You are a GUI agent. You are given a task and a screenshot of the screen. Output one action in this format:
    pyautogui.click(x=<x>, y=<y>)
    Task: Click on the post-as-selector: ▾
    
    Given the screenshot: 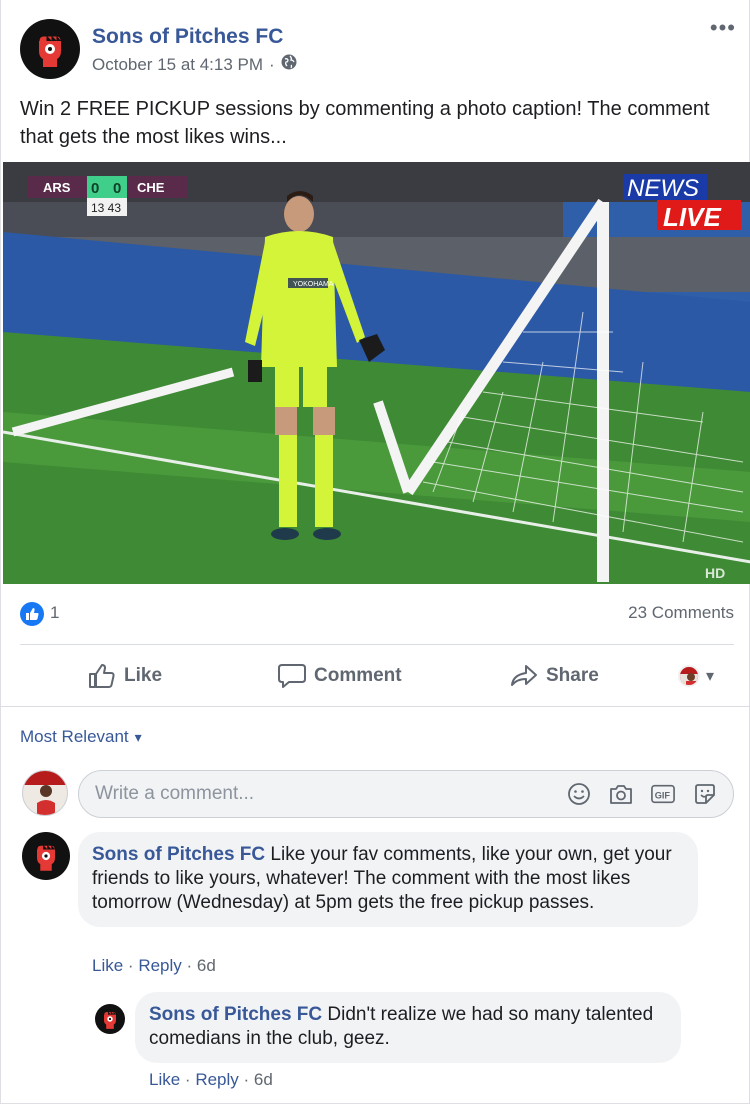 What is the action you would take?
    pyautogui.click(x=696, y=676)
    